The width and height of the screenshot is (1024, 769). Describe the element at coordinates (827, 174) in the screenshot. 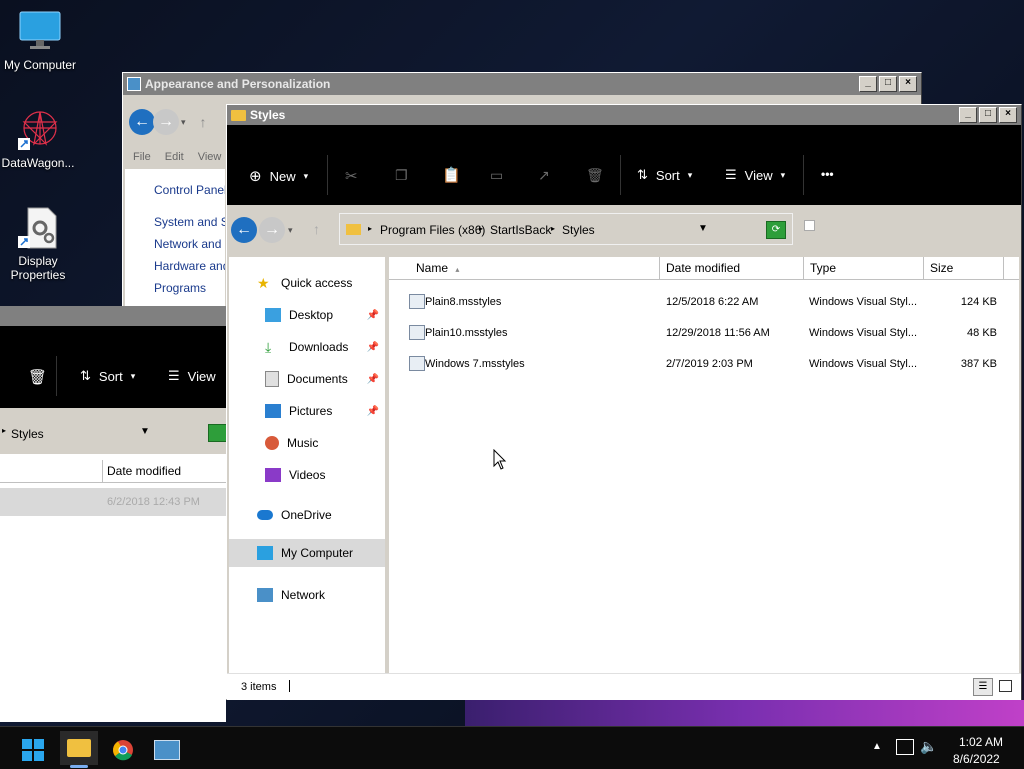

I see `more-options-icon: •••` at that location.